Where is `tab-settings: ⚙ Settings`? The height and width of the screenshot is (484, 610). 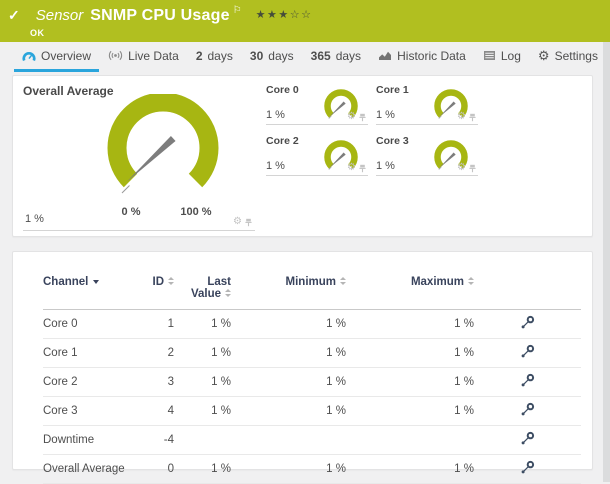 tab-settings: ⚙ Settings is located at coordinates (568, 58).